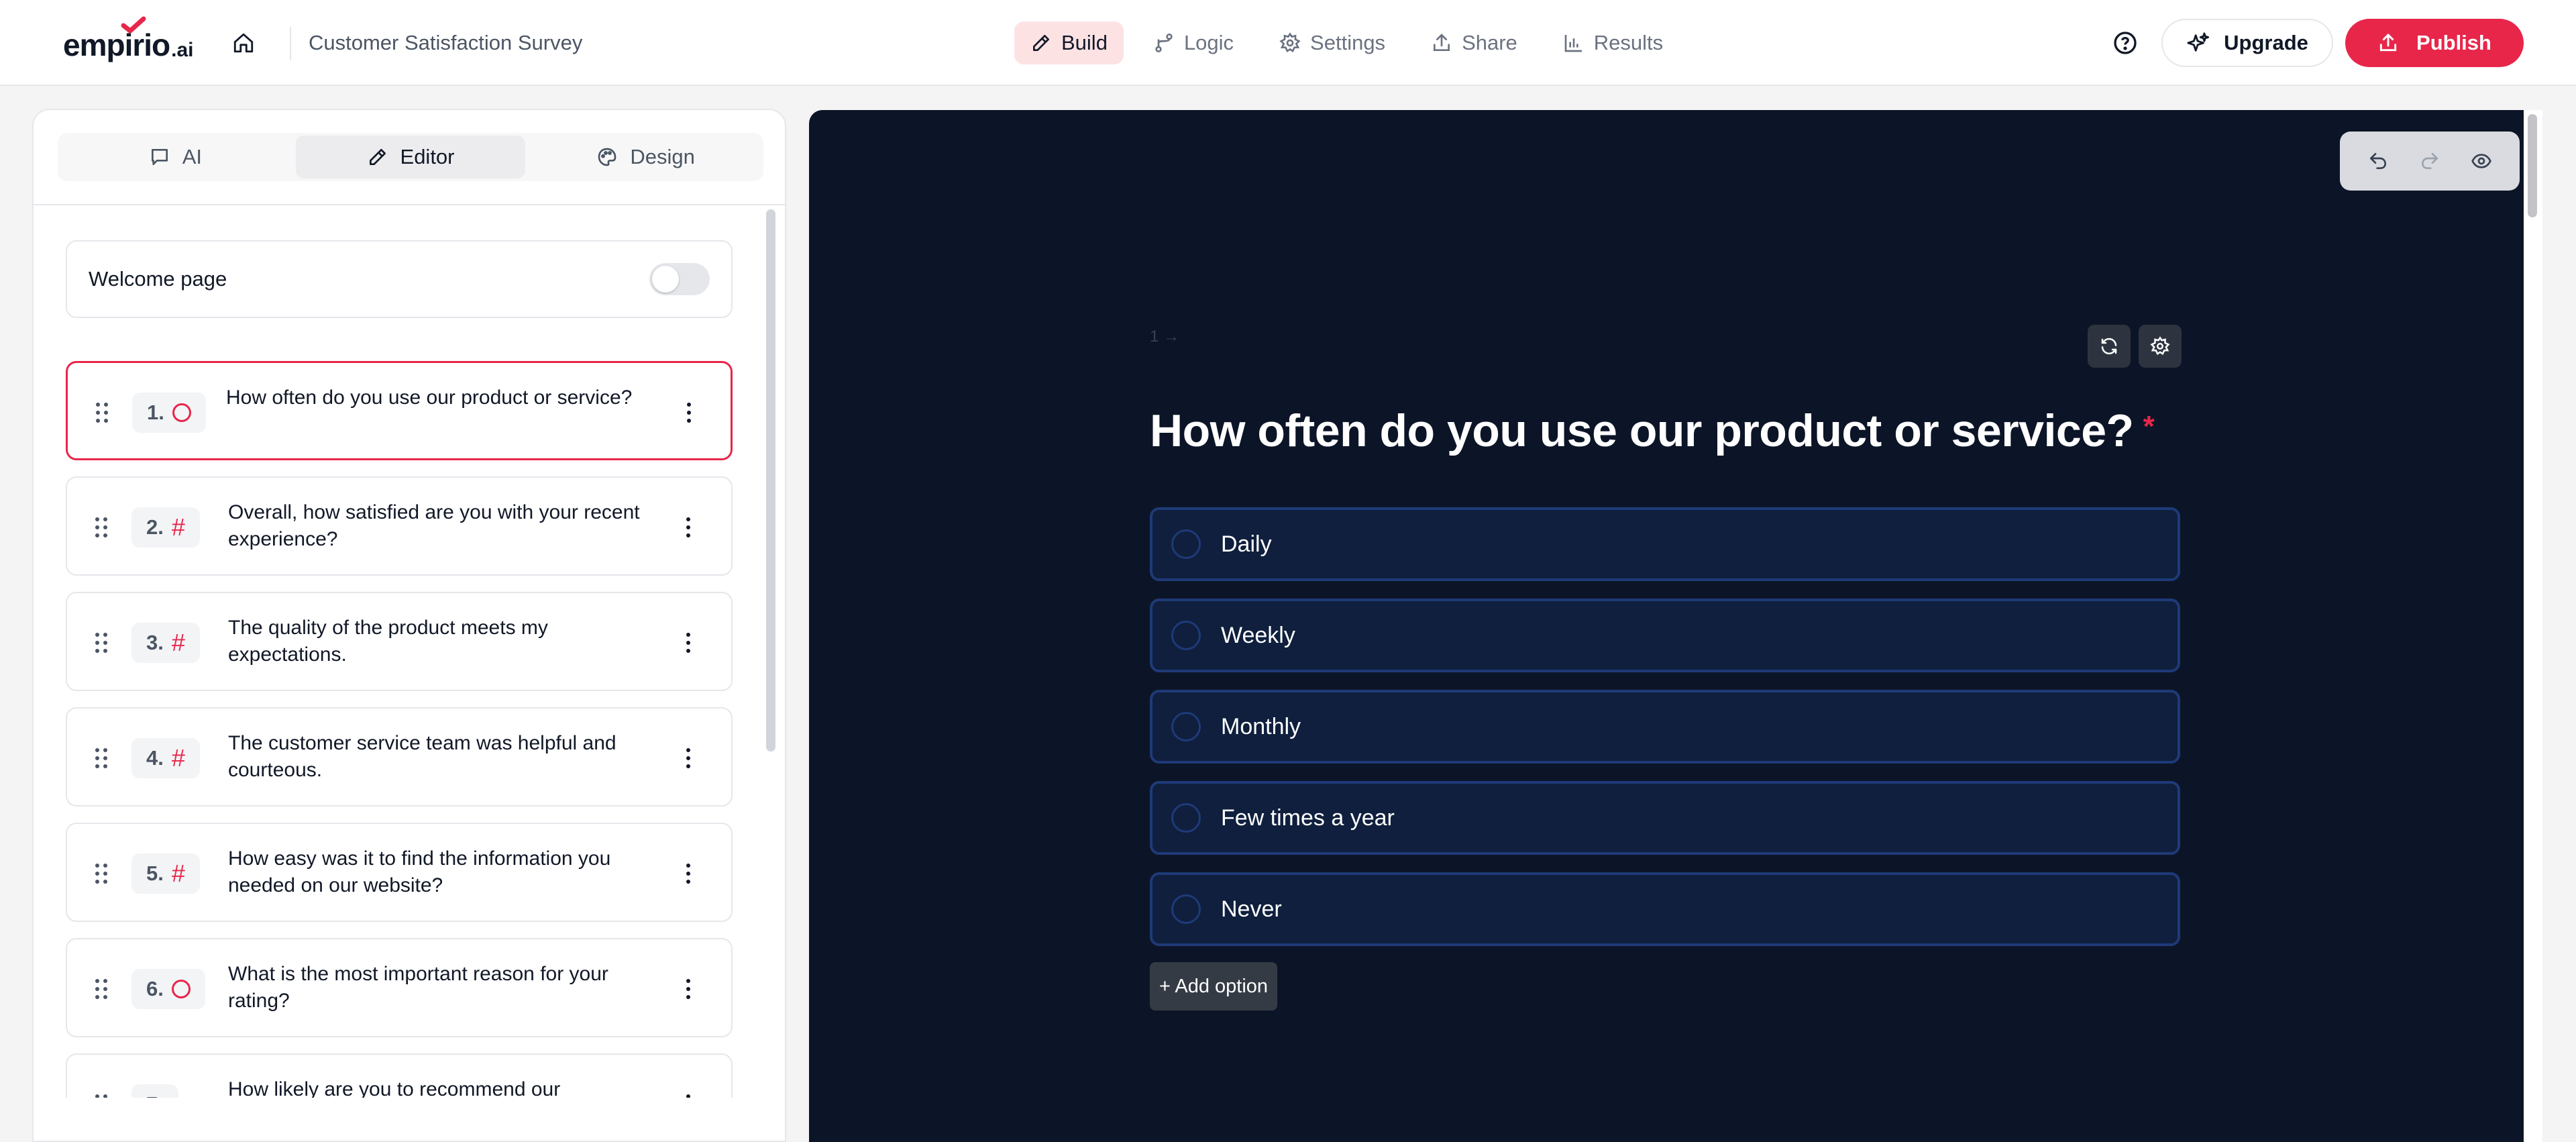  Describe the element at coordinates (155, 412) in the screenshot. I see `question-number: 1.` at that location.